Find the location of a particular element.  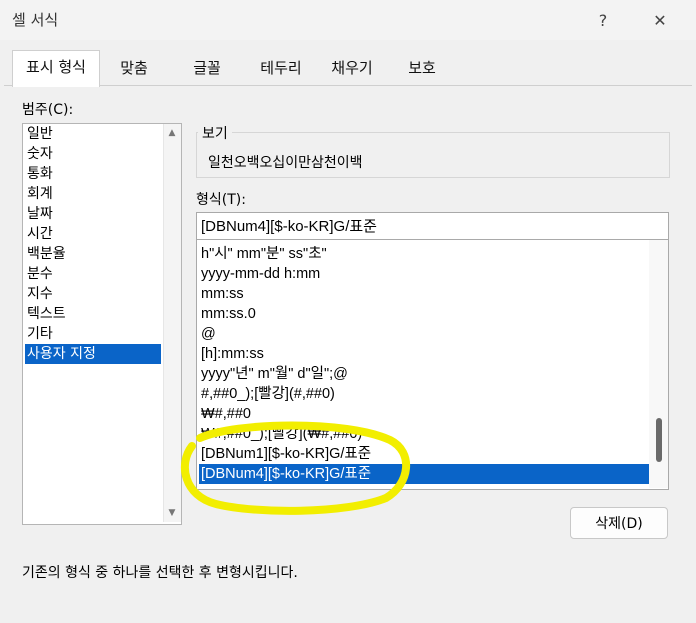

highlight-annotation is located at coordinates (295, 468).